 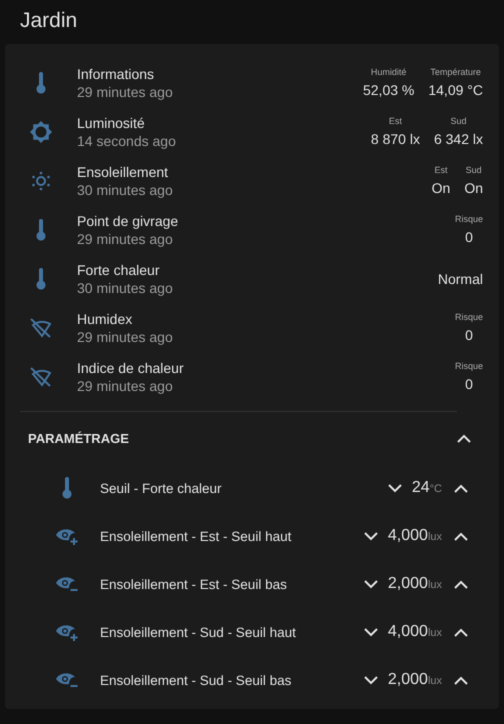 What do you see at coordinates (395, 139) in the screenshot?
I see `attribute-value: 8 870 lx` at bounding box center [395, 139].